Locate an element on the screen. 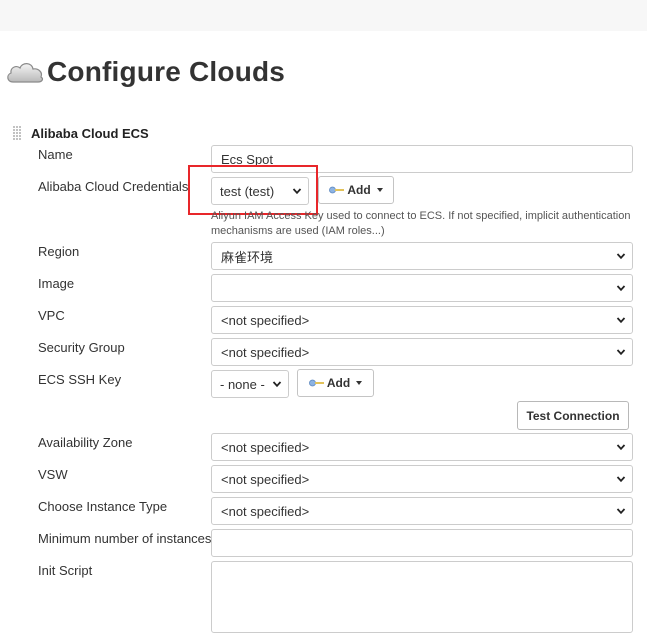 The height and width of the screenshot is (633, 647). ssh-key-label: ECS SSH Key is located at coordinates (80, 379).